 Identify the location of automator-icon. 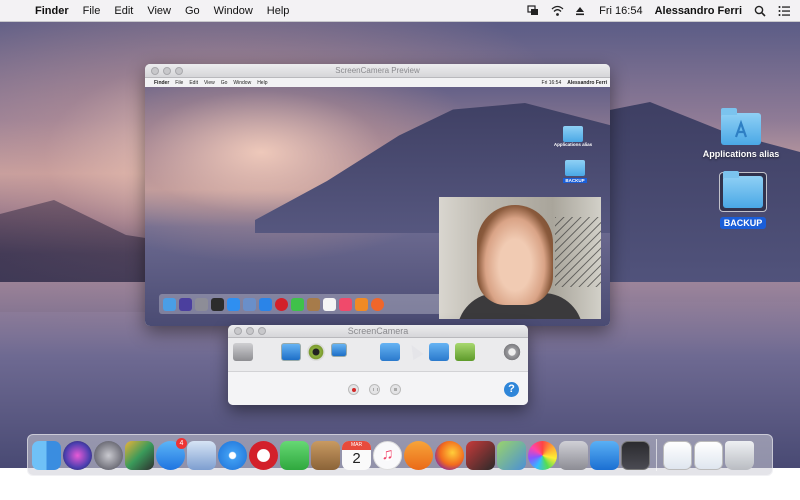
(573, 455).